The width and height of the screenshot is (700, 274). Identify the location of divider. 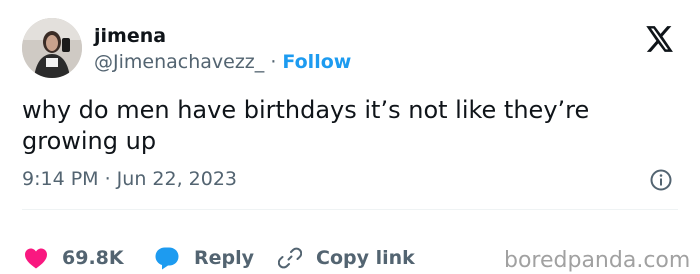
(350, 209).